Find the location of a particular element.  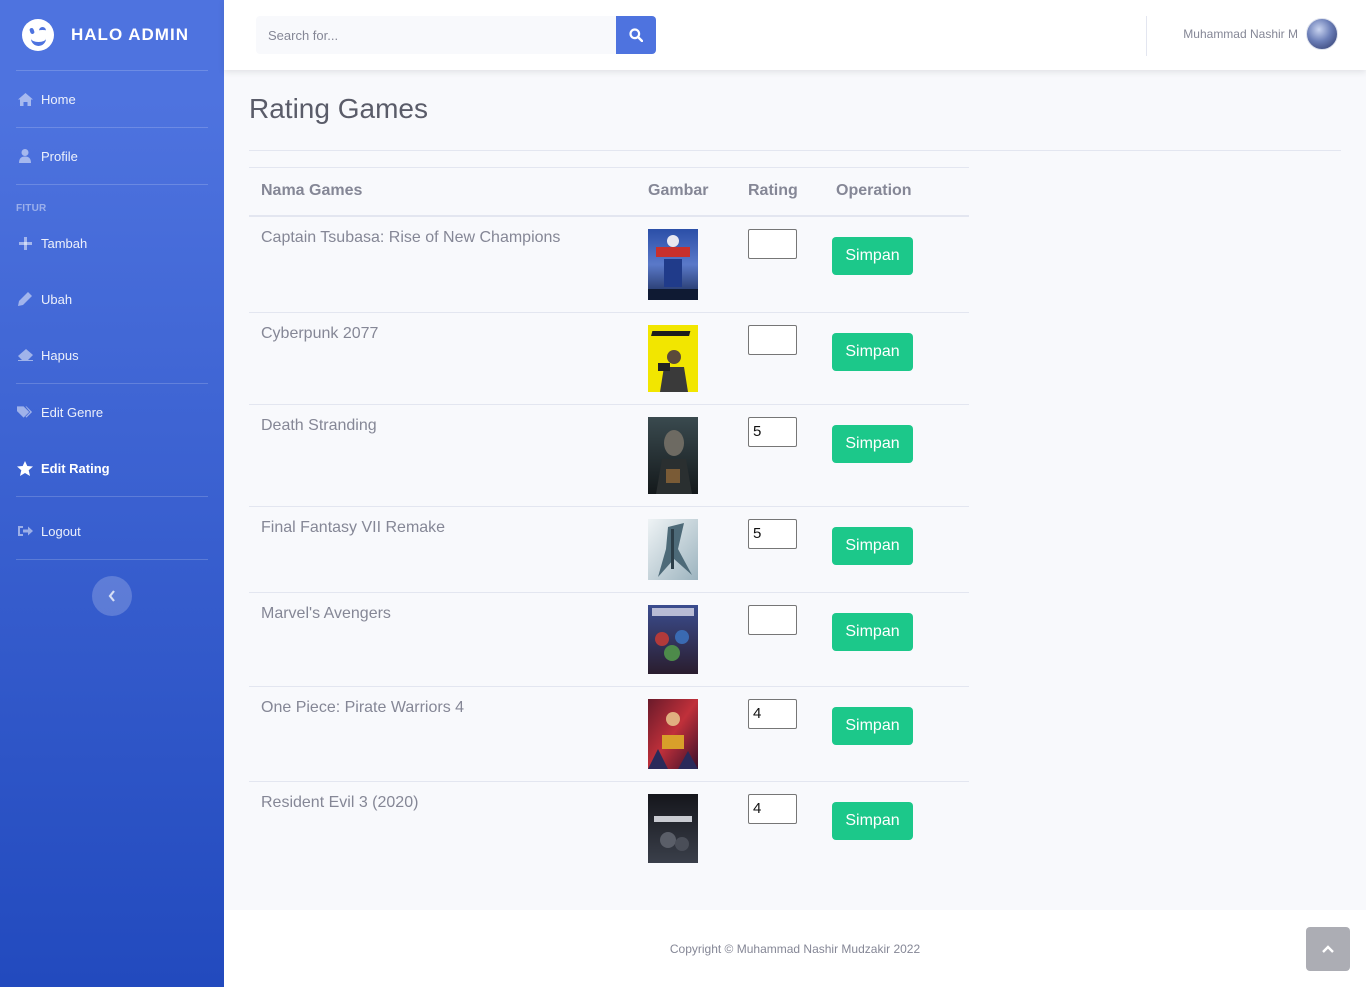

table-row: One Piece: Pirate Warriors 4 Simpa is located at coordinates (609, 733).